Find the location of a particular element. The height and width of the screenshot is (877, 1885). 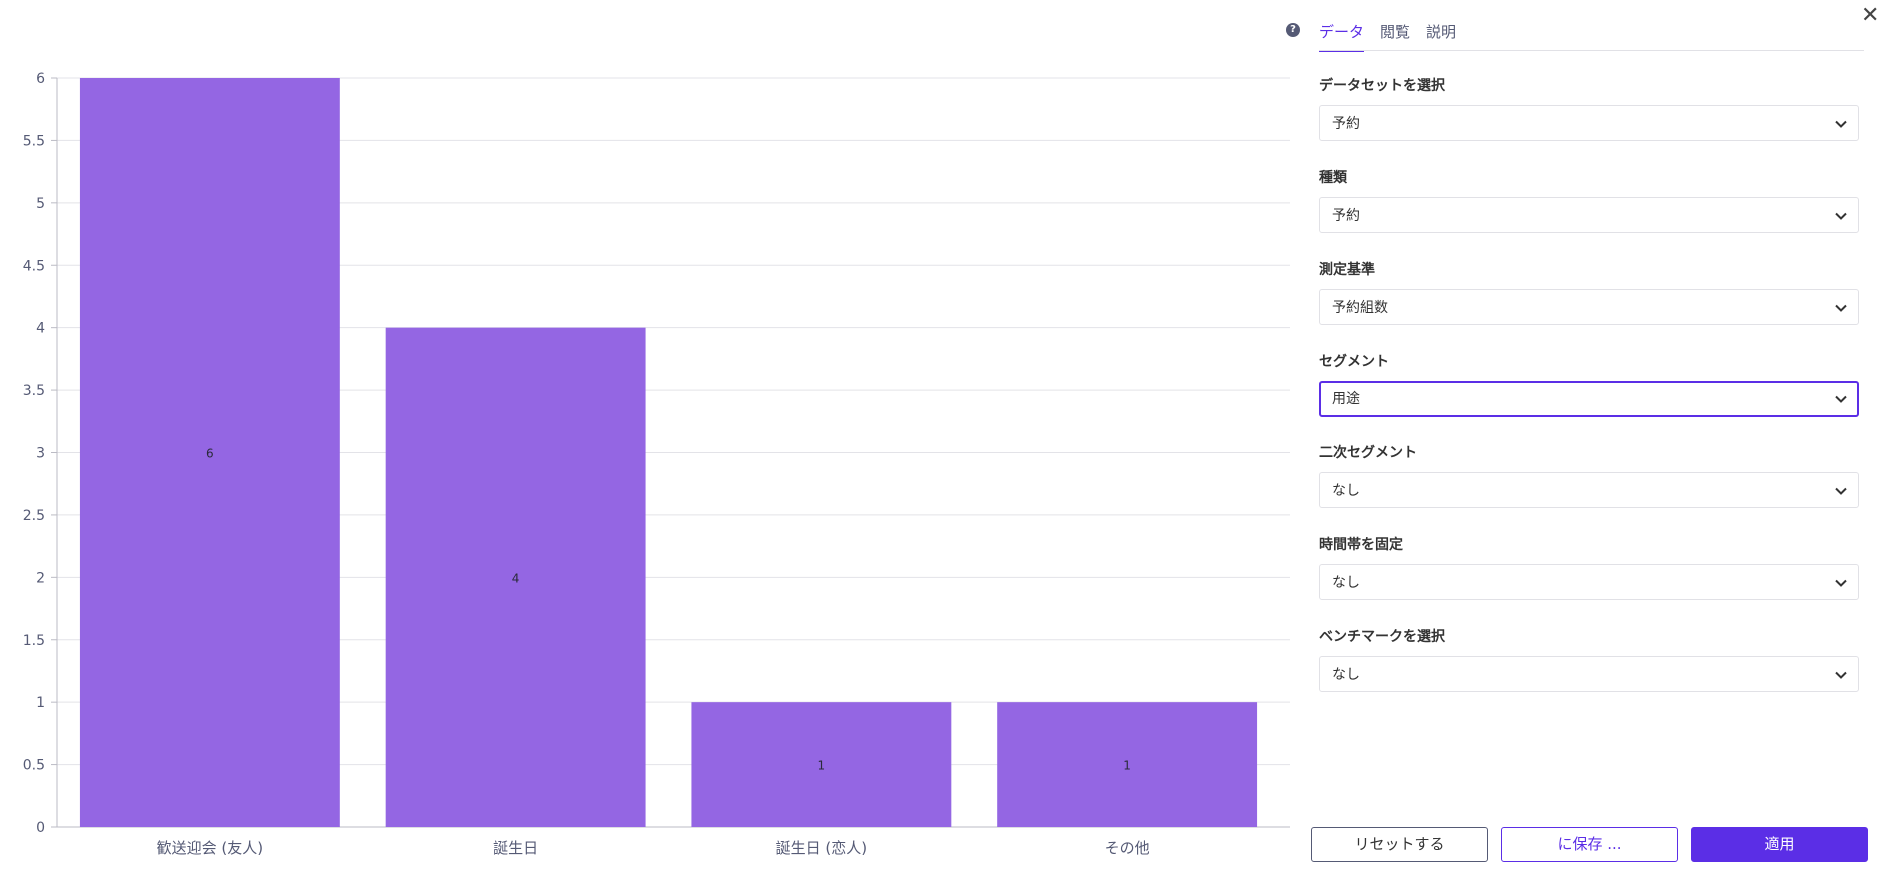

field-label: 二次セグメント is located at coordinates (1368, 453).